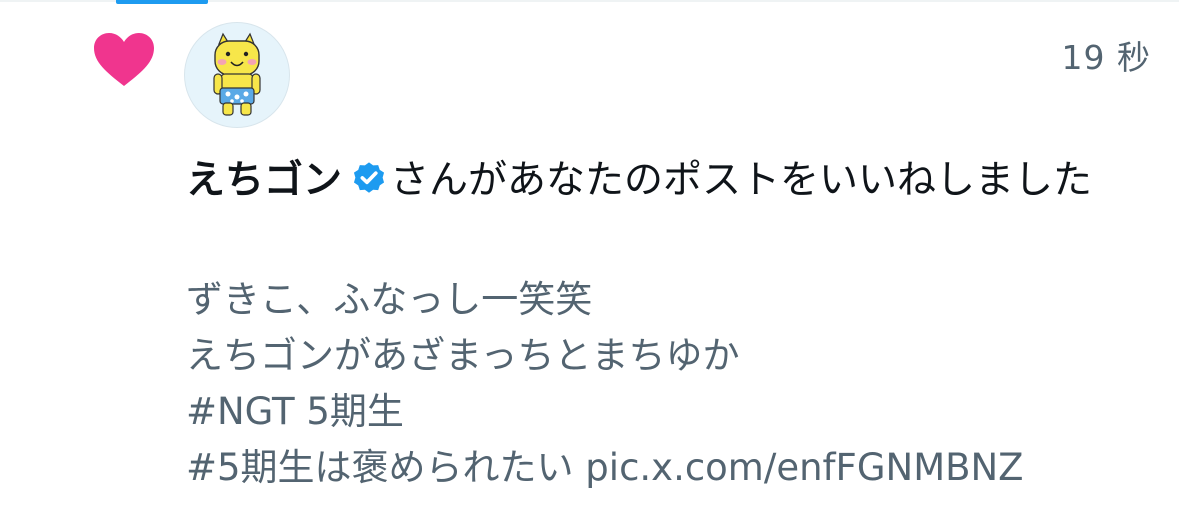 The height and width of the screenshot is (512, 1179). What do you see at coordinates (124, 59) in the screenshot?
I see `heart-icon` at bounding box center [124, 59].